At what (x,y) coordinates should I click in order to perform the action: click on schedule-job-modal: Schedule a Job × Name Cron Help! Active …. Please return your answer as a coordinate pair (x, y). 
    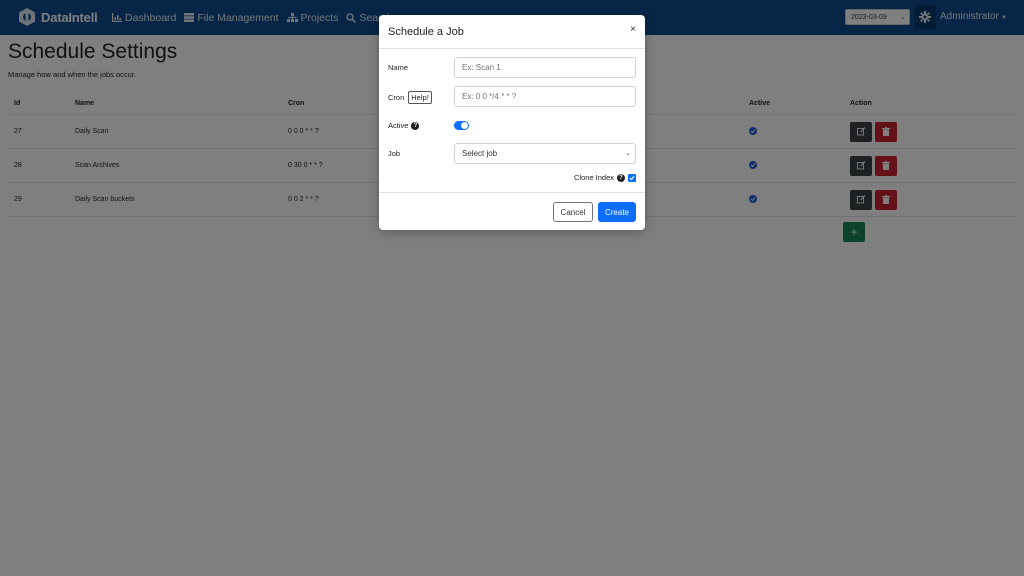
    Looking at the image, I should click on (512, 122).